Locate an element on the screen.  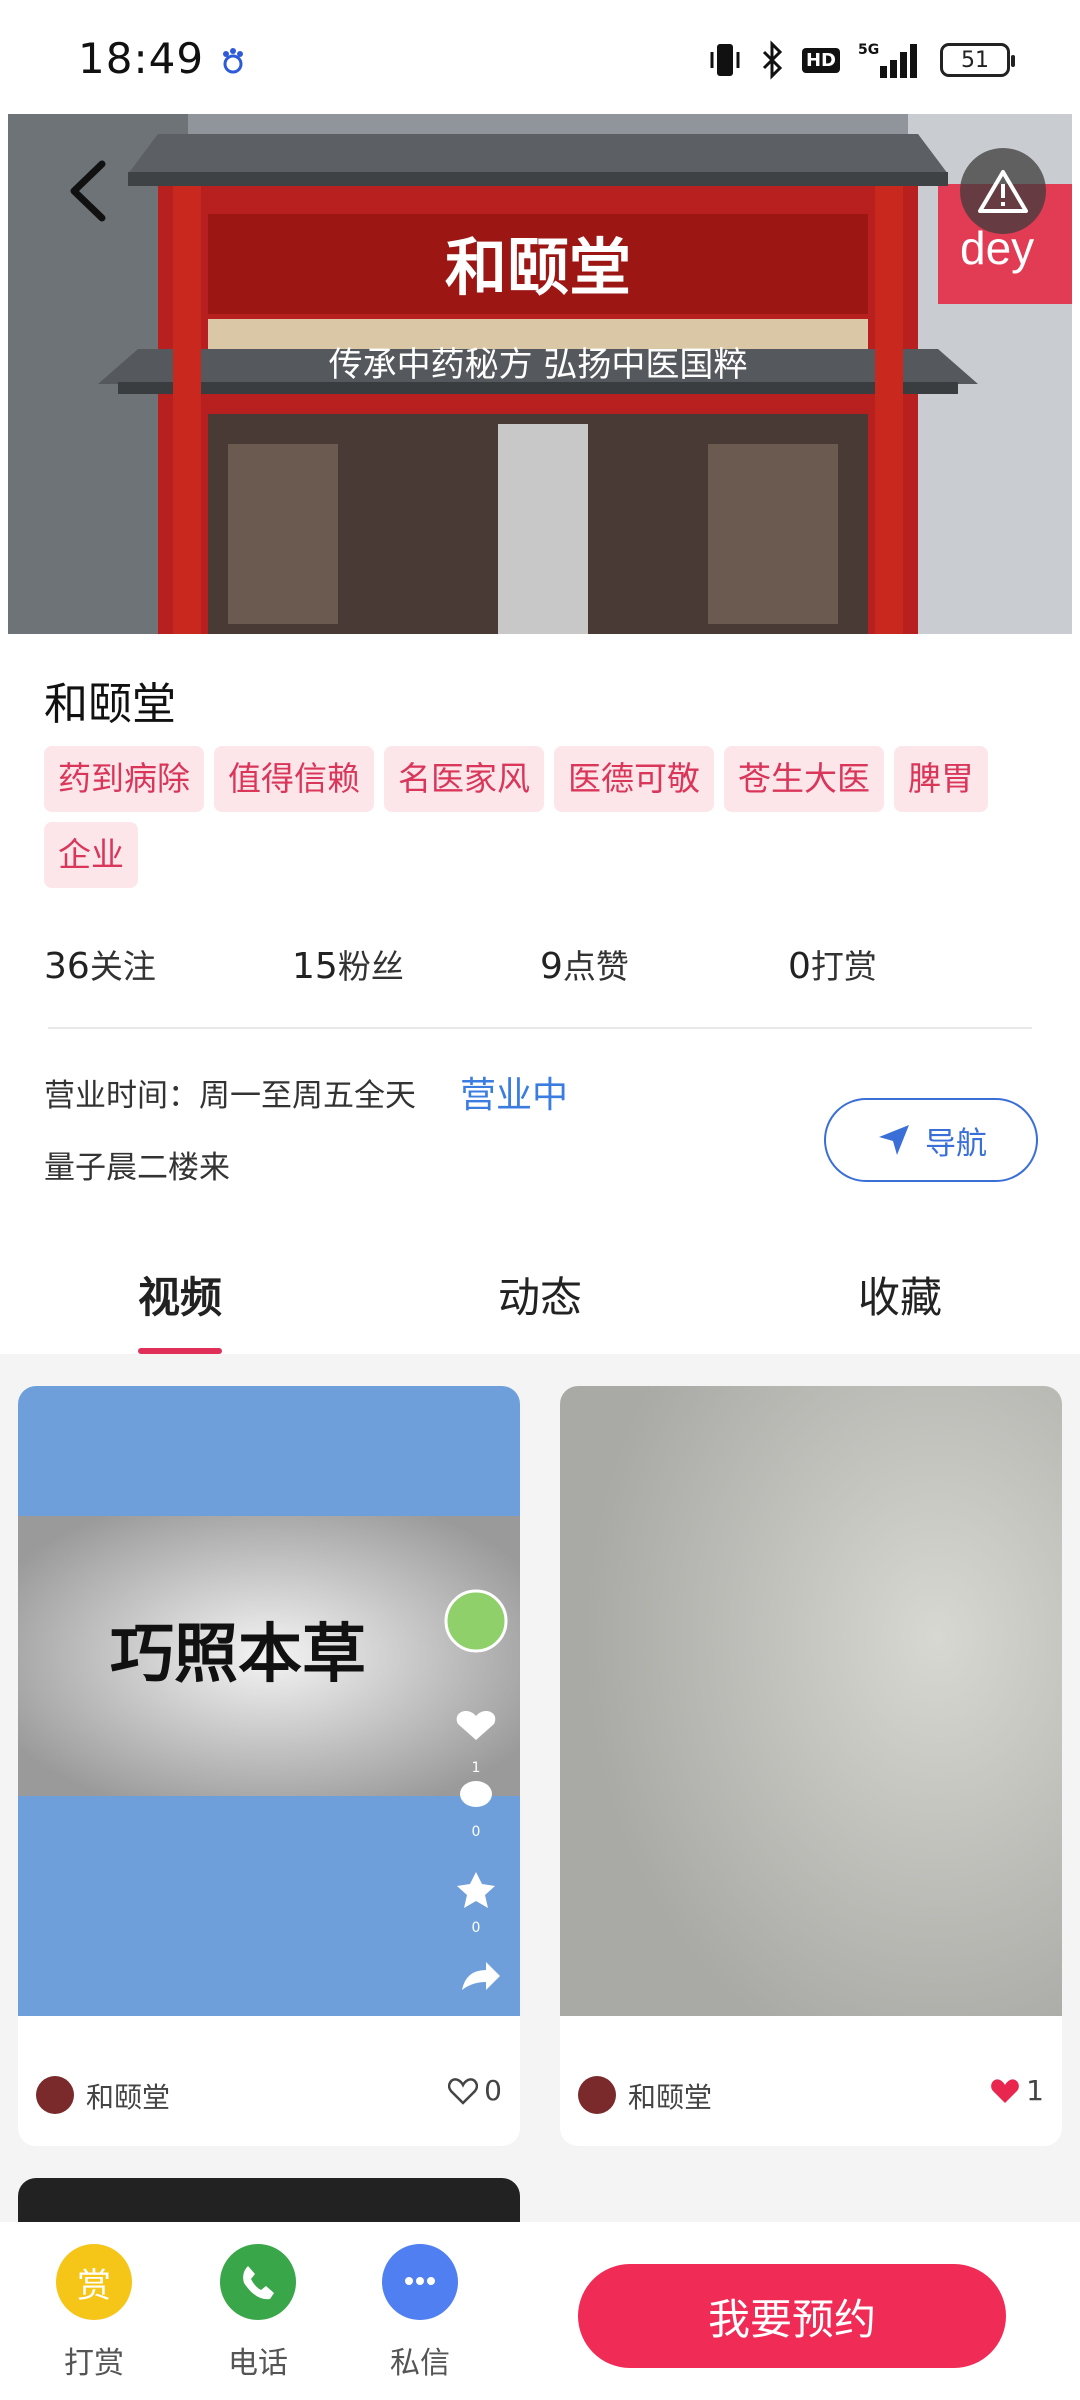
heart-filled-icon is located at coordinates (1005, 2090).